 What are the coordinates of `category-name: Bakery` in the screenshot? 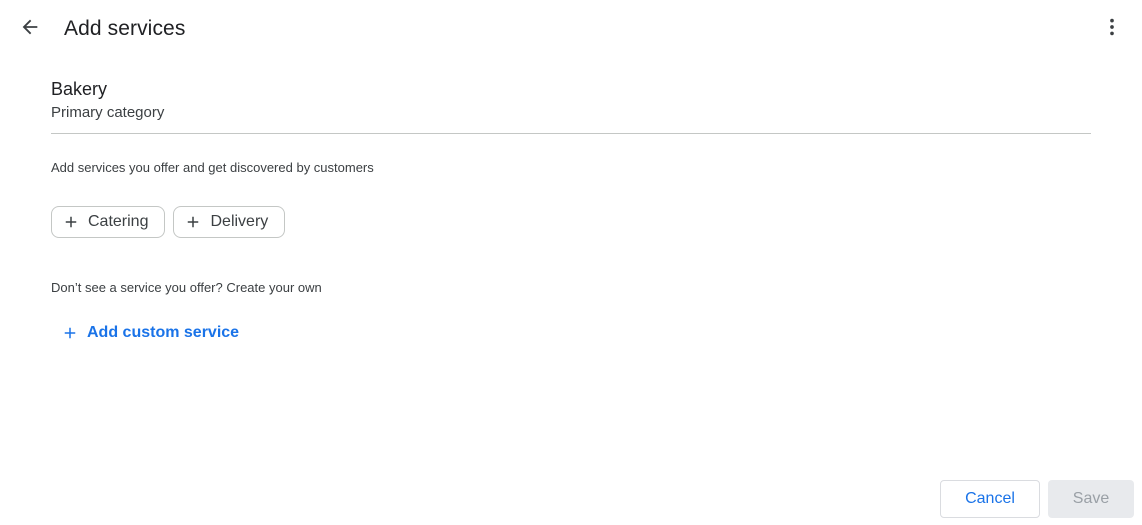 It's located at (79, 89).